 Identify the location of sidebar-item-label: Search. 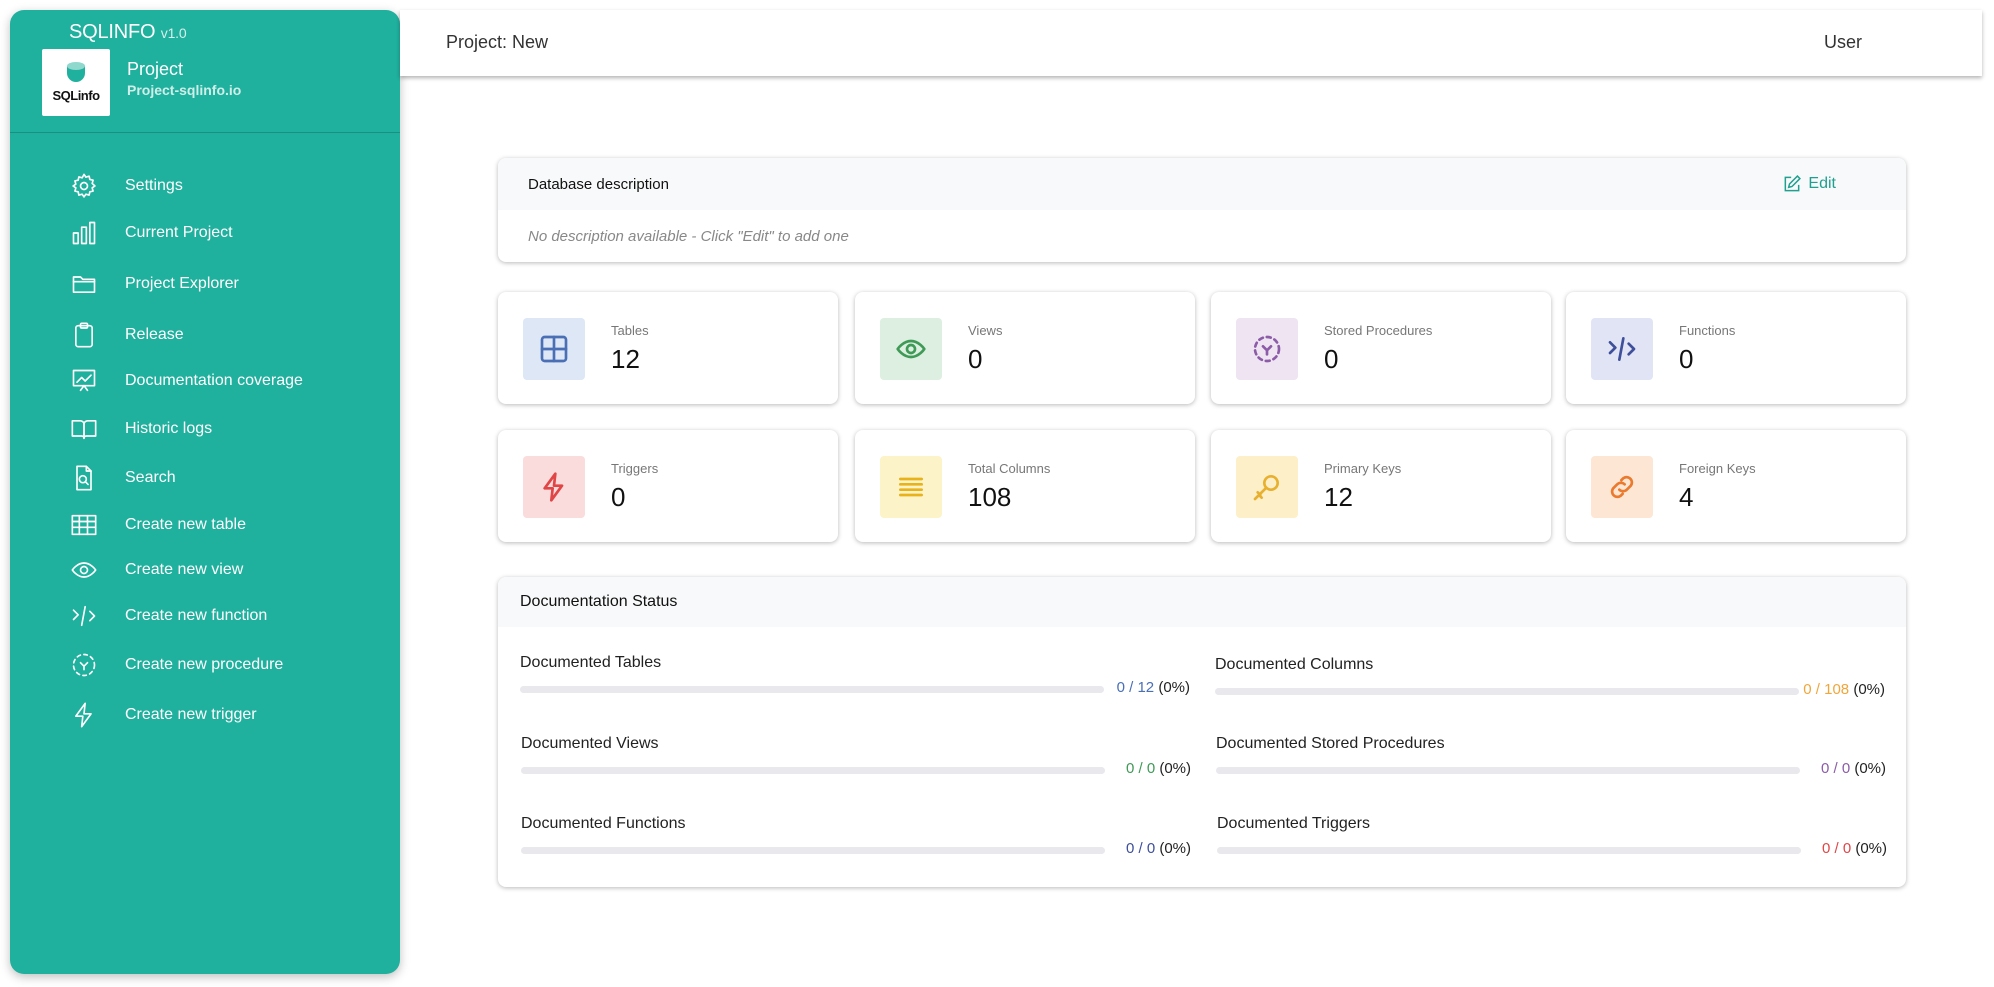
(150, 477).